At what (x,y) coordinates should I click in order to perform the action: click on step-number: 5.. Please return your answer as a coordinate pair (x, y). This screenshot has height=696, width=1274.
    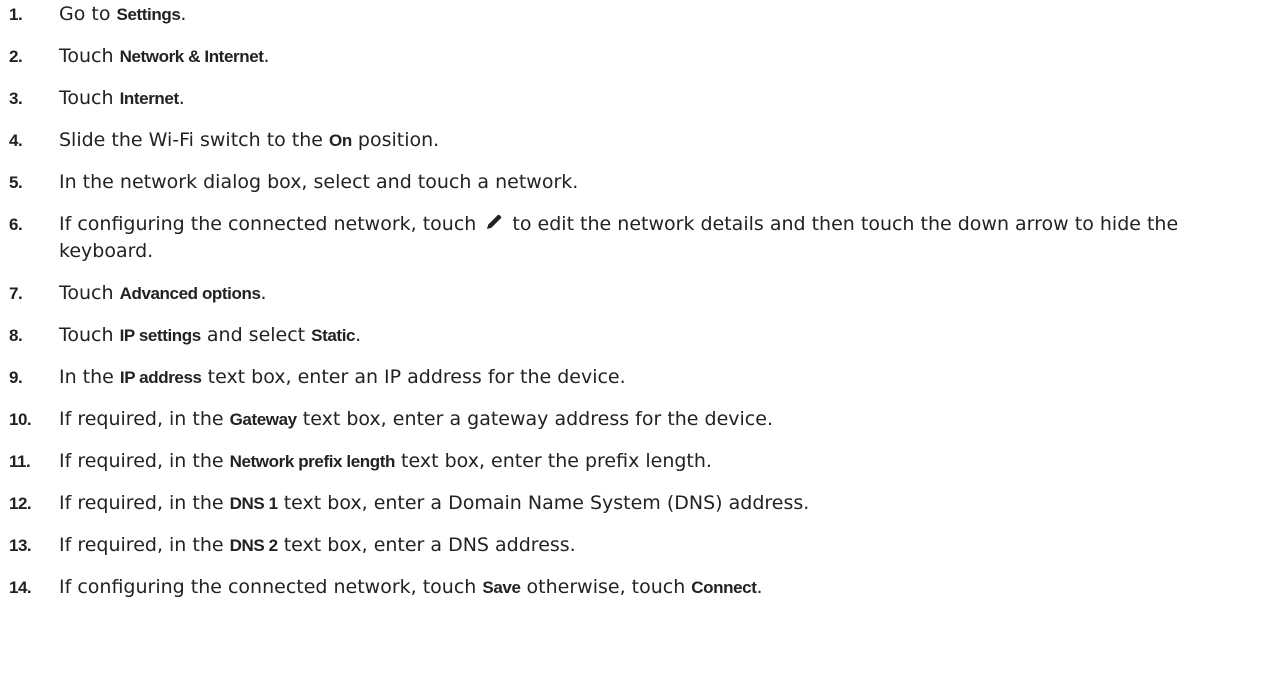
    Looking at the image, I should click on (16, 182).